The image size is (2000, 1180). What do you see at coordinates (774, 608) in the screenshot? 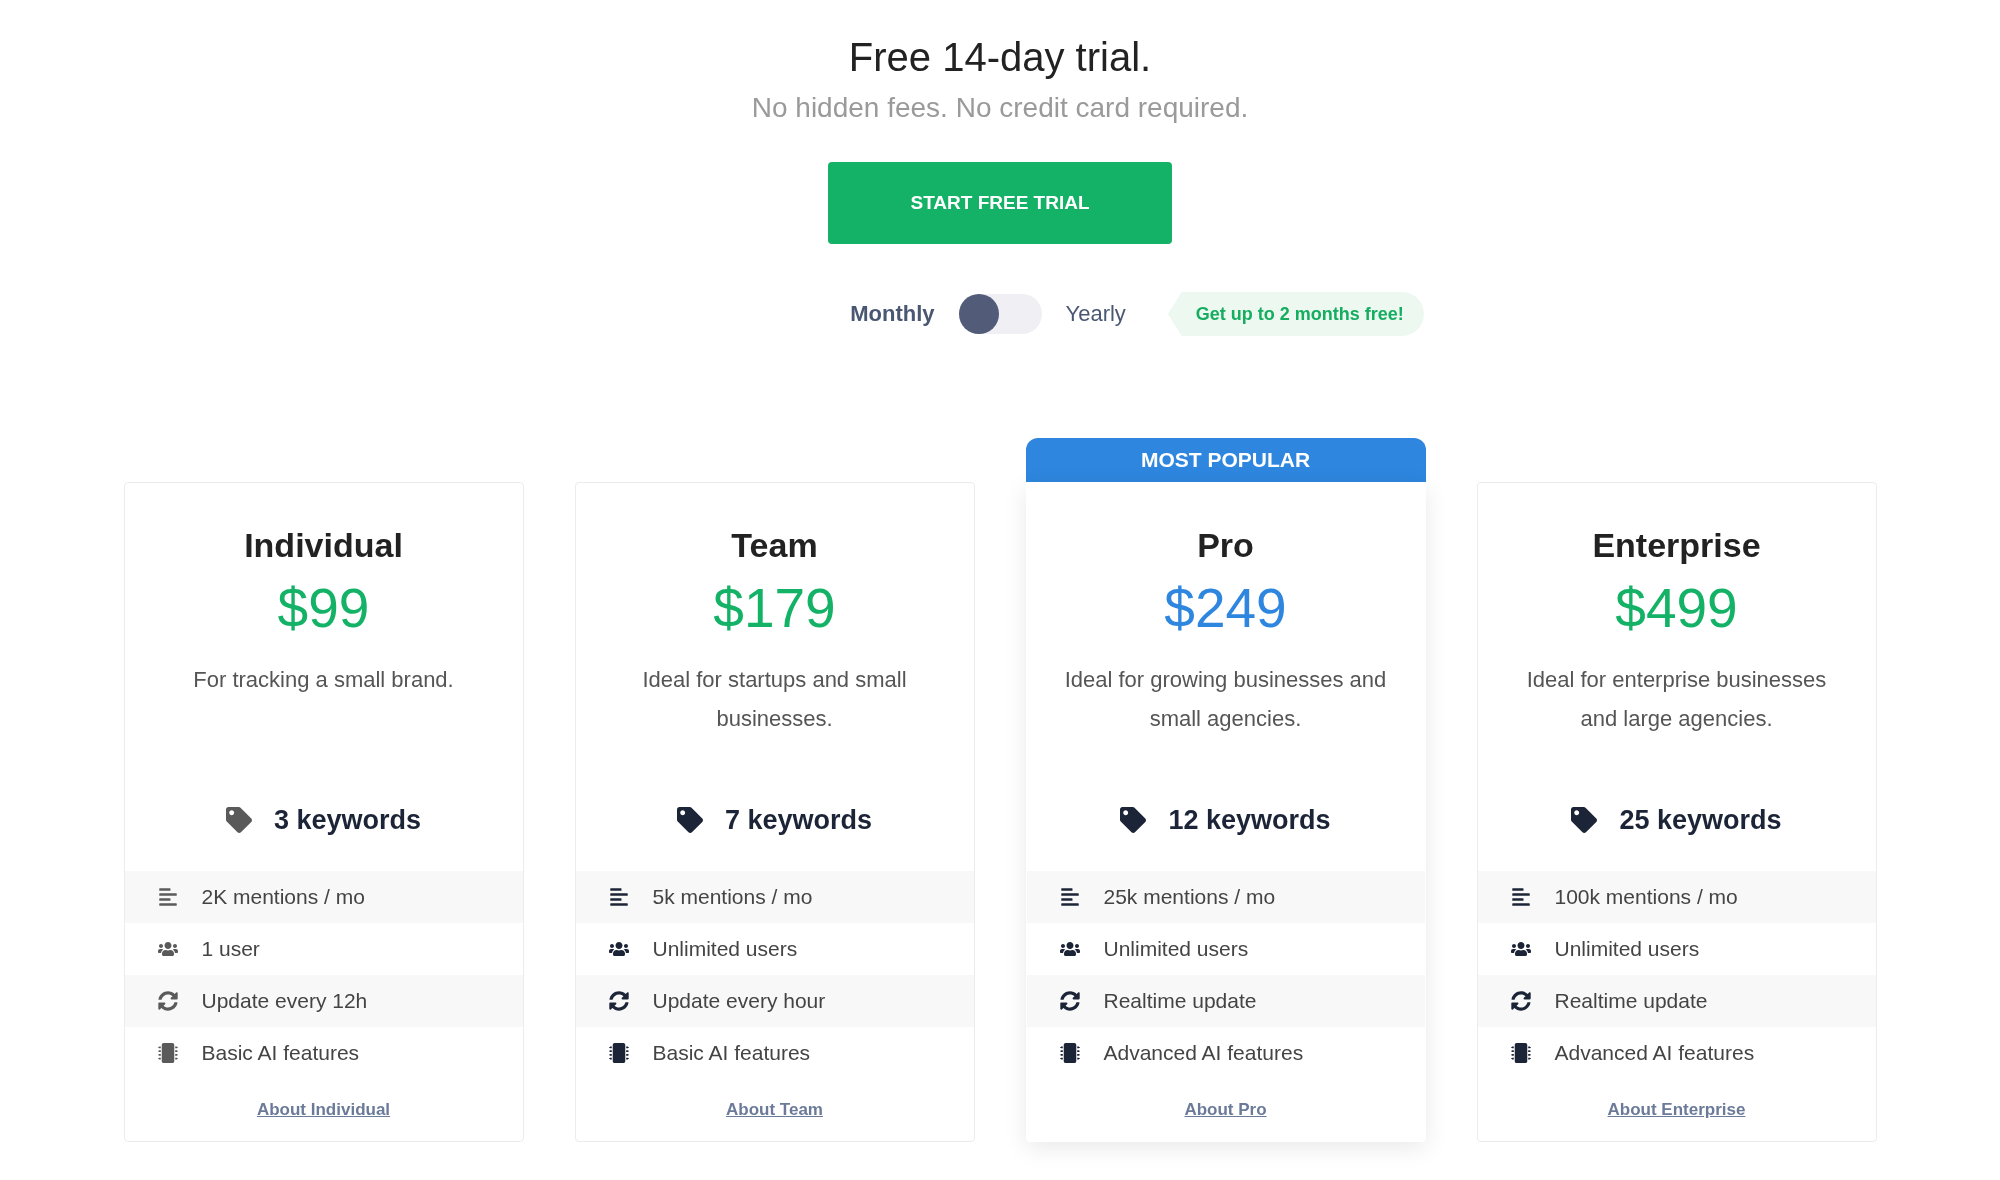
I see `plan-price: $179` at bounding box center [774, 608].